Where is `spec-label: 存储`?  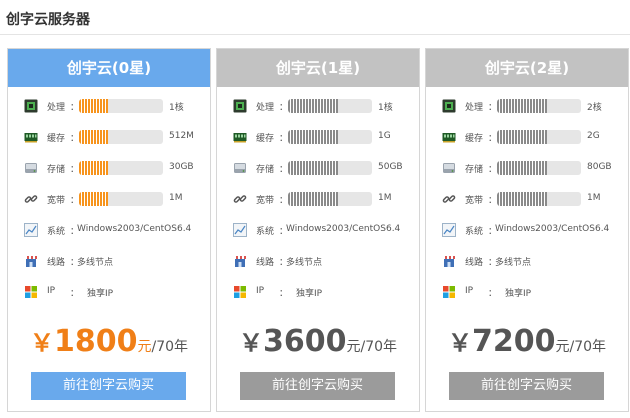
spec-label: 存储 is located at coordinates (474, 170).